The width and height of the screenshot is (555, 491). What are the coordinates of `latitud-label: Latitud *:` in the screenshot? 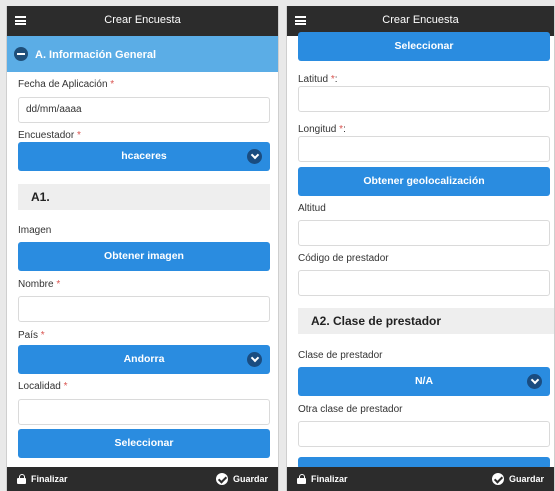 It's located at (318, 79).